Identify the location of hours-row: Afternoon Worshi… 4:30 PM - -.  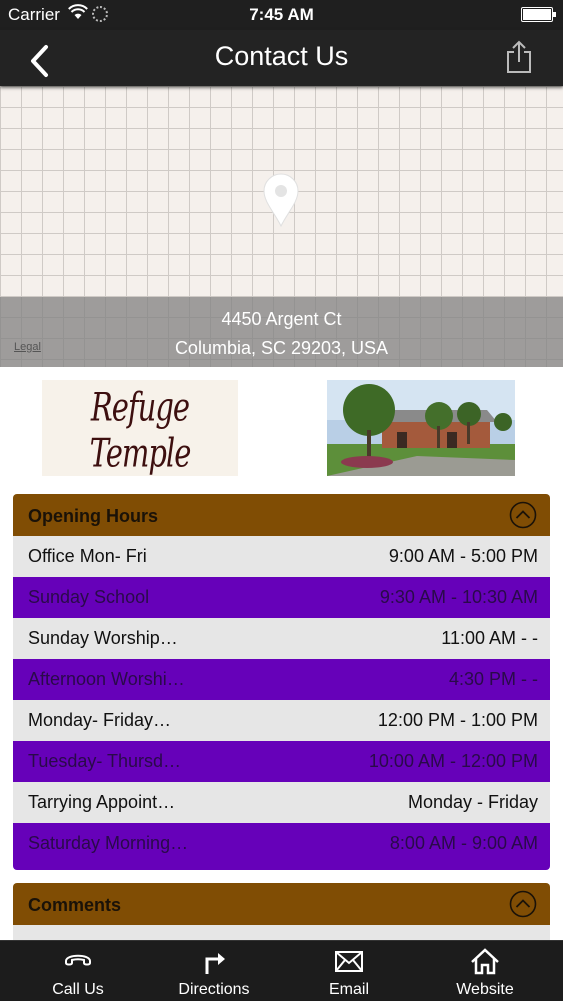
(281, 679).